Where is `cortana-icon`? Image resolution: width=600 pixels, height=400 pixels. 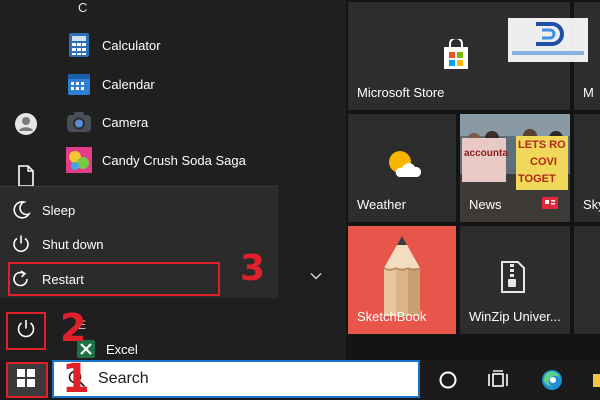
cortana-icon is located at coordinates (448, 380).